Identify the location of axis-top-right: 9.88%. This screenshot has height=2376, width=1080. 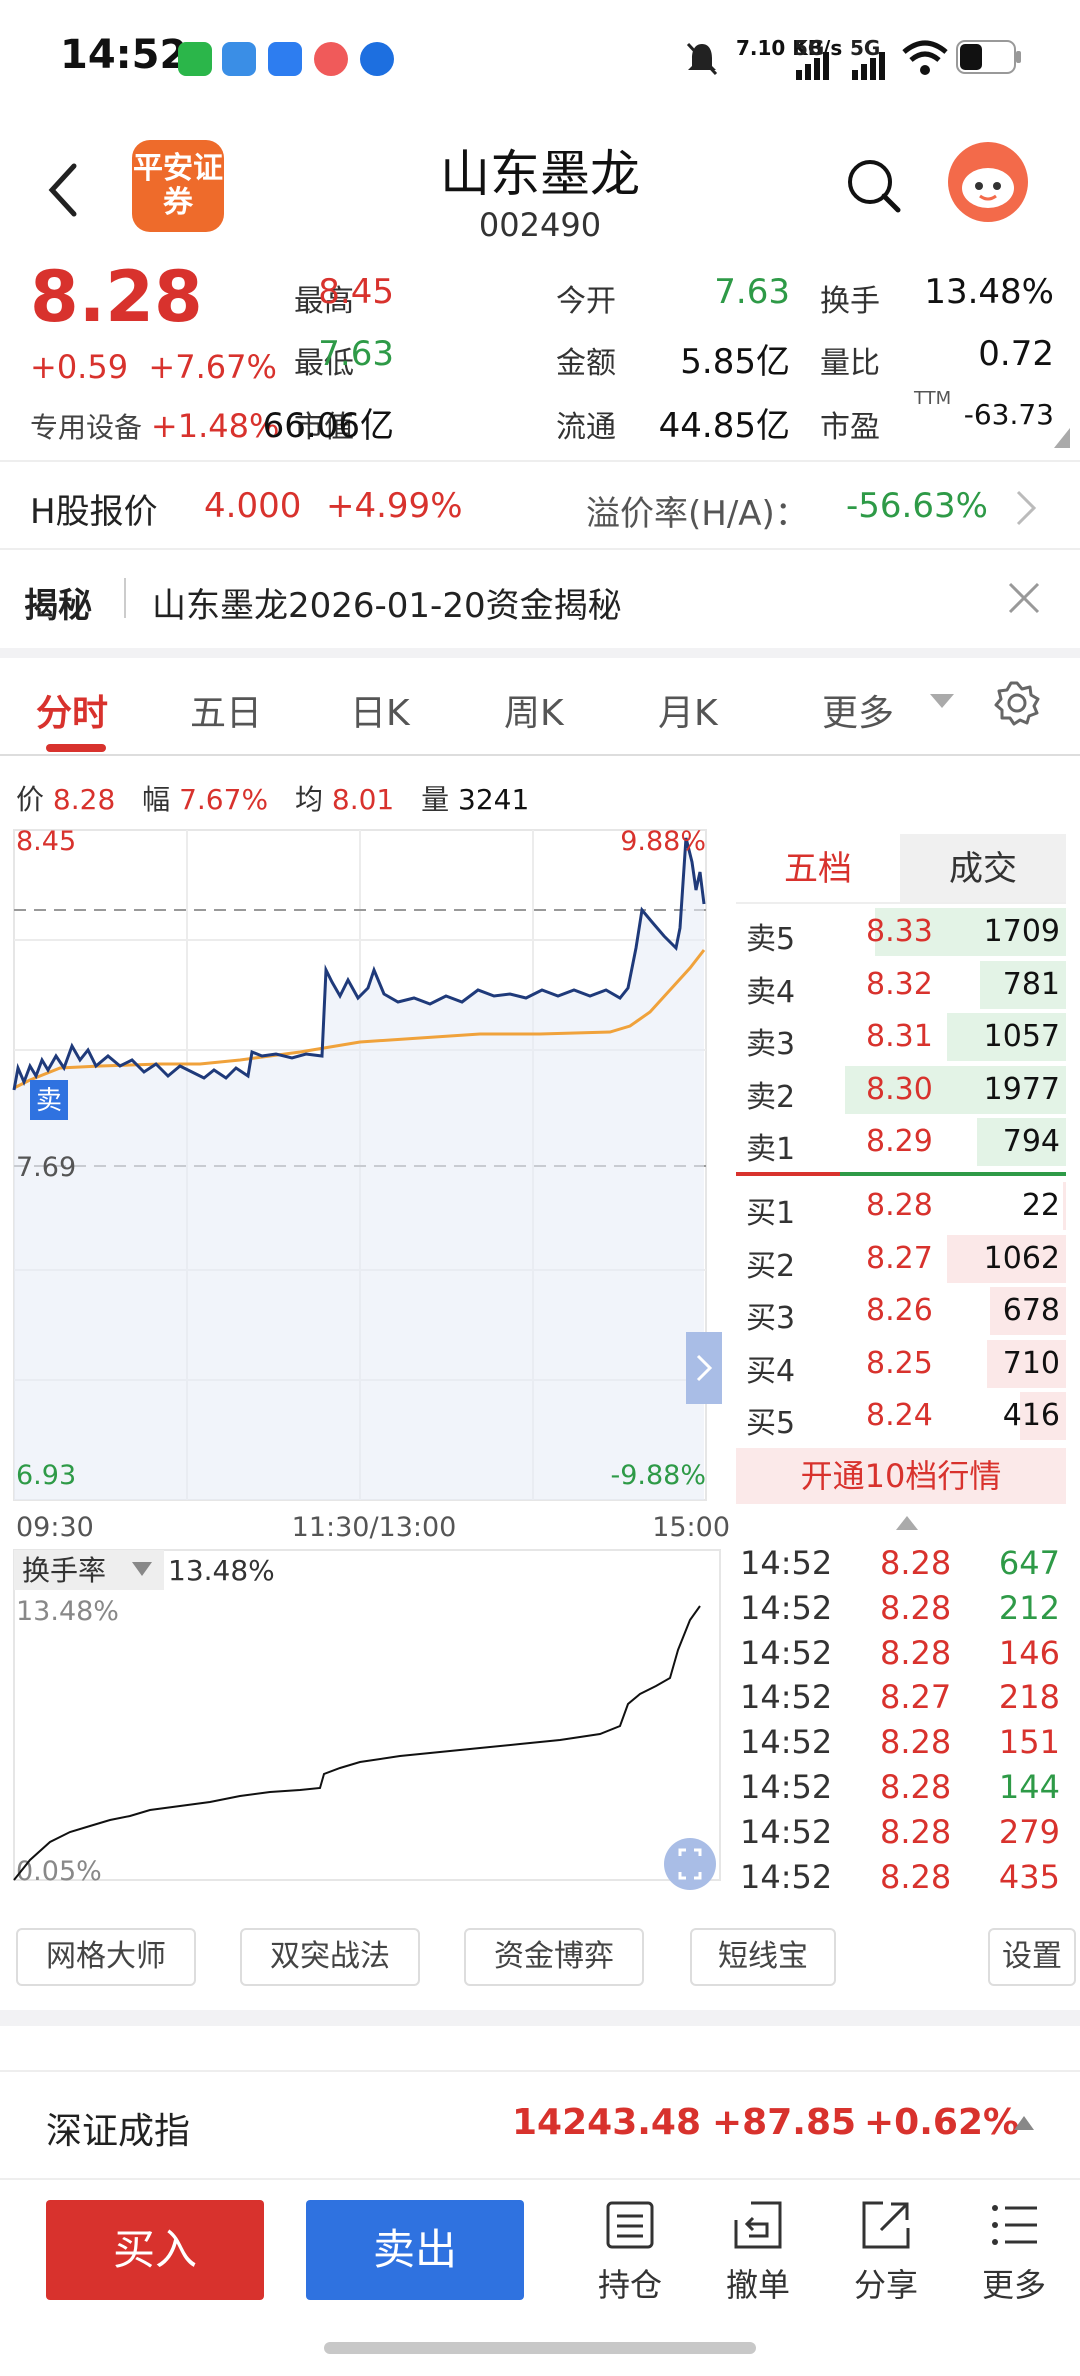
(663, 841).